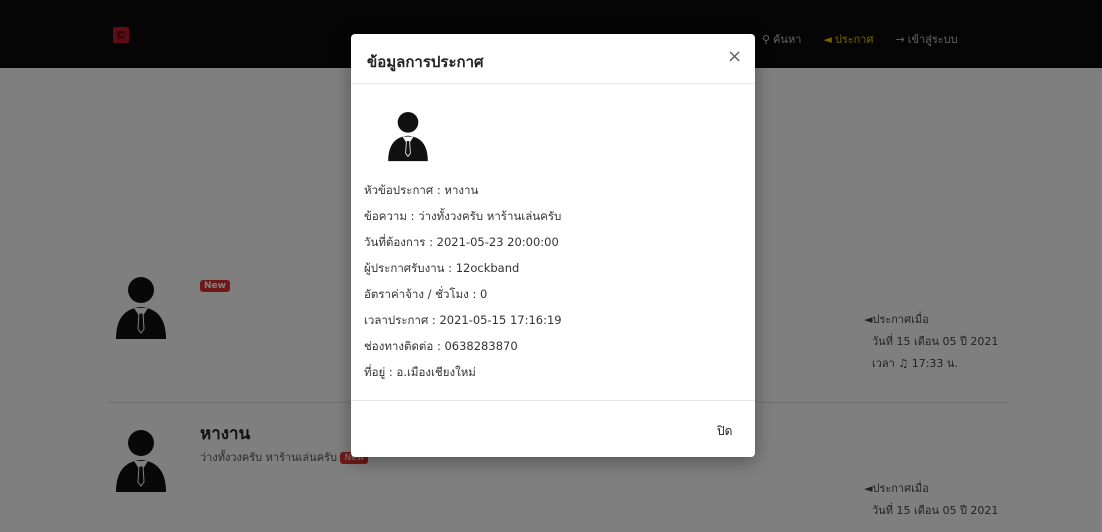 The image size is (1102, 532). I want to click on user-avatar-icon, so click(408, 137).